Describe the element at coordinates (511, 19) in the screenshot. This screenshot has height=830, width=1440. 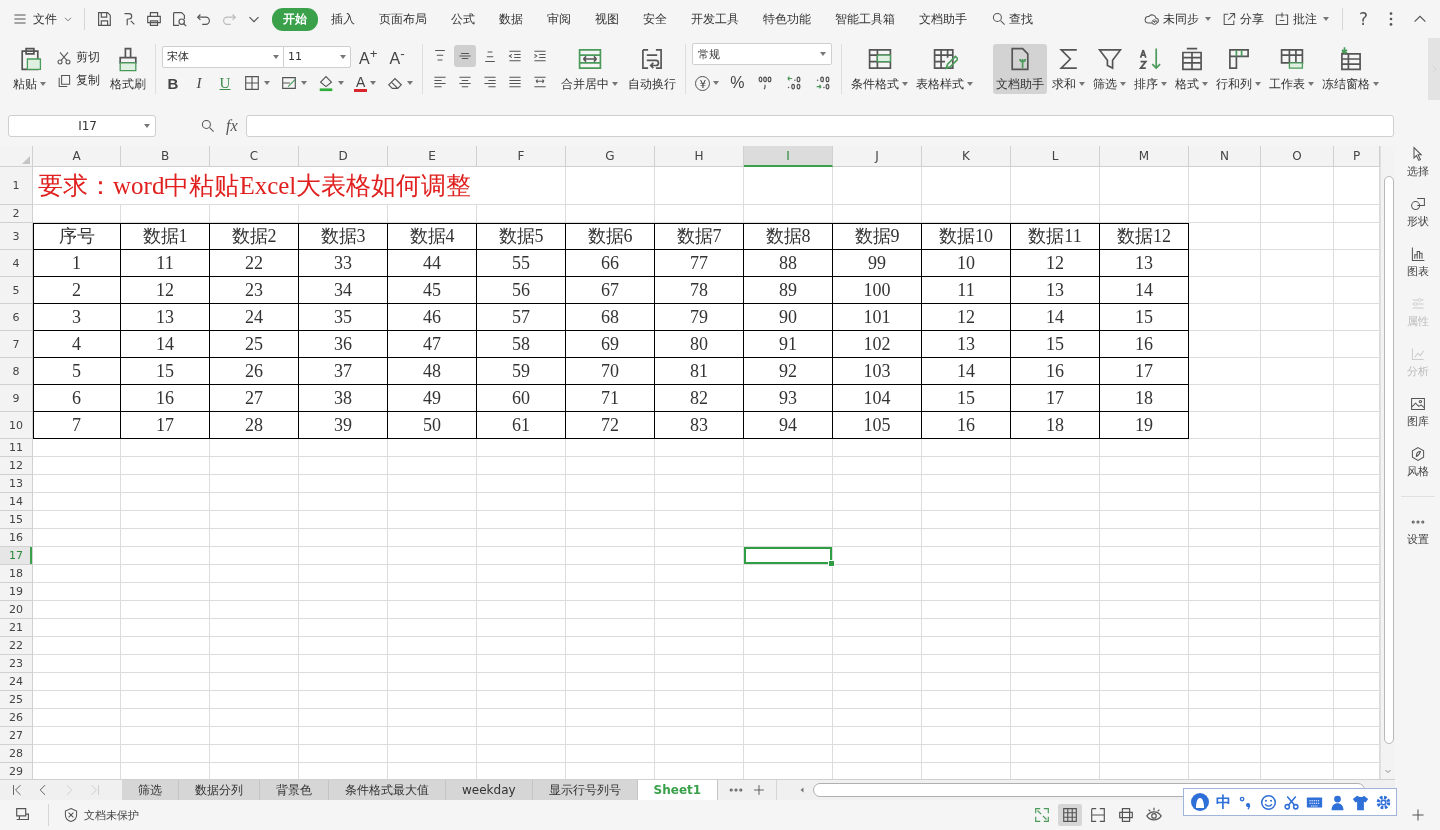
I see `menu-tab: 数据` at that location.